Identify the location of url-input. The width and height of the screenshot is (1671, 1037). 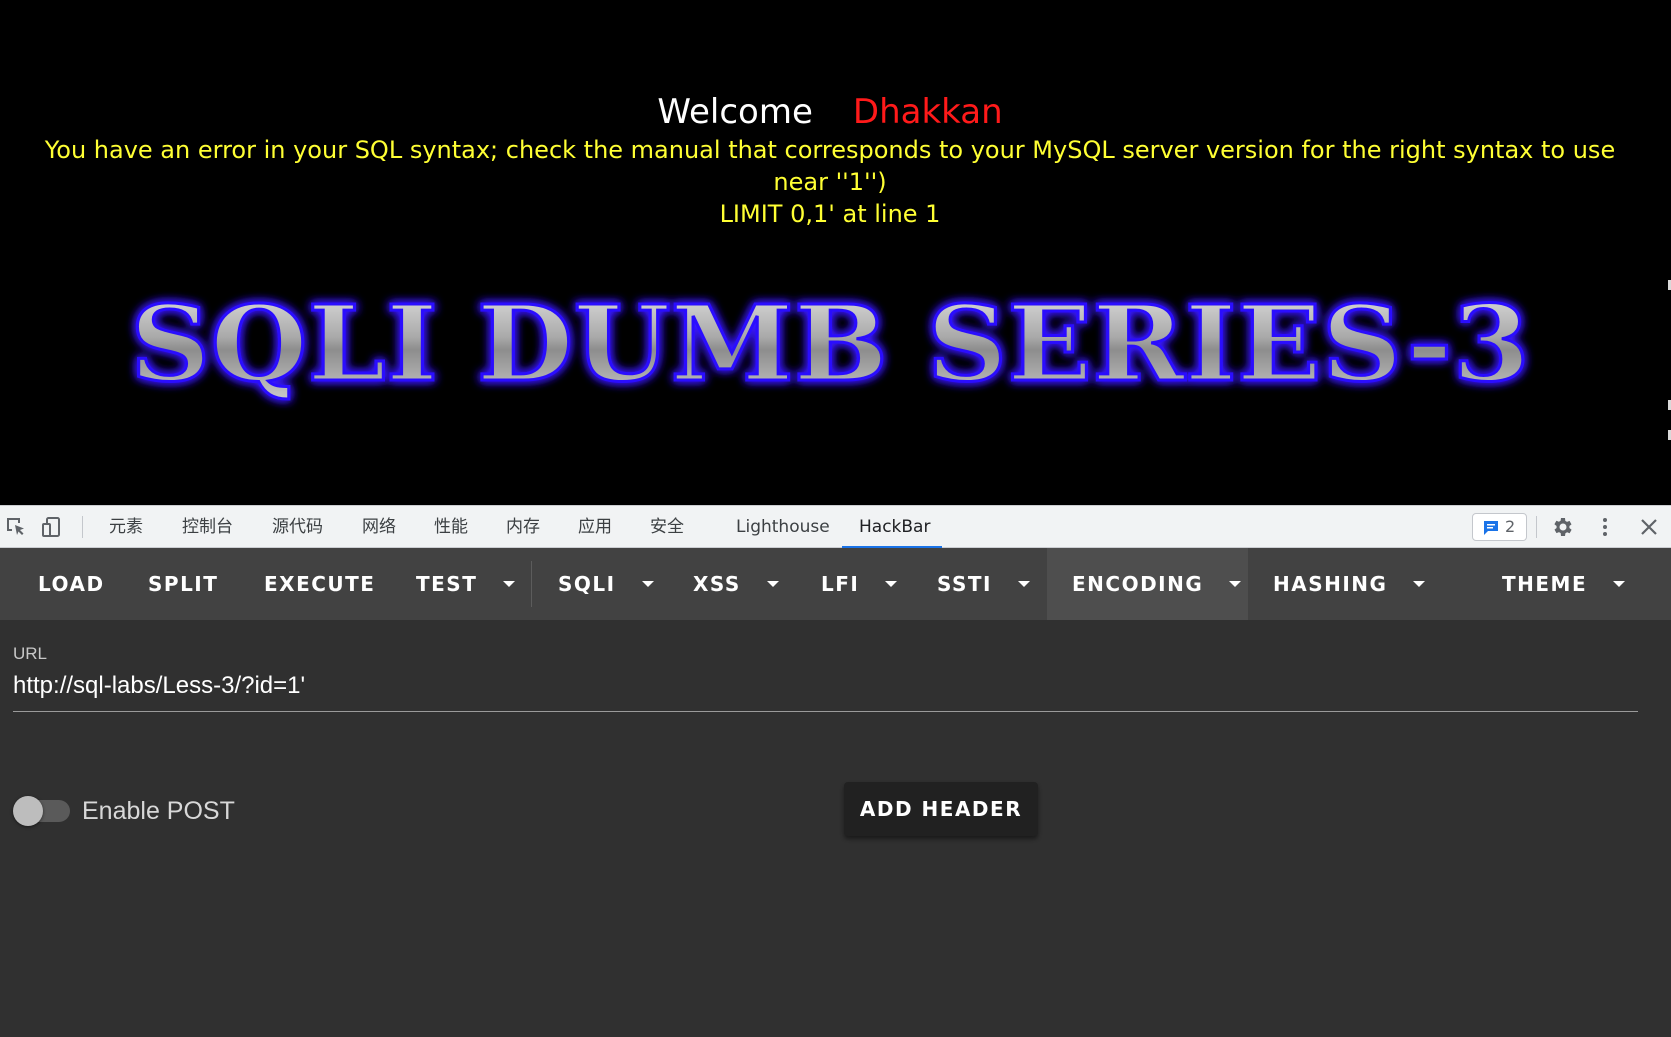
(823, 686).